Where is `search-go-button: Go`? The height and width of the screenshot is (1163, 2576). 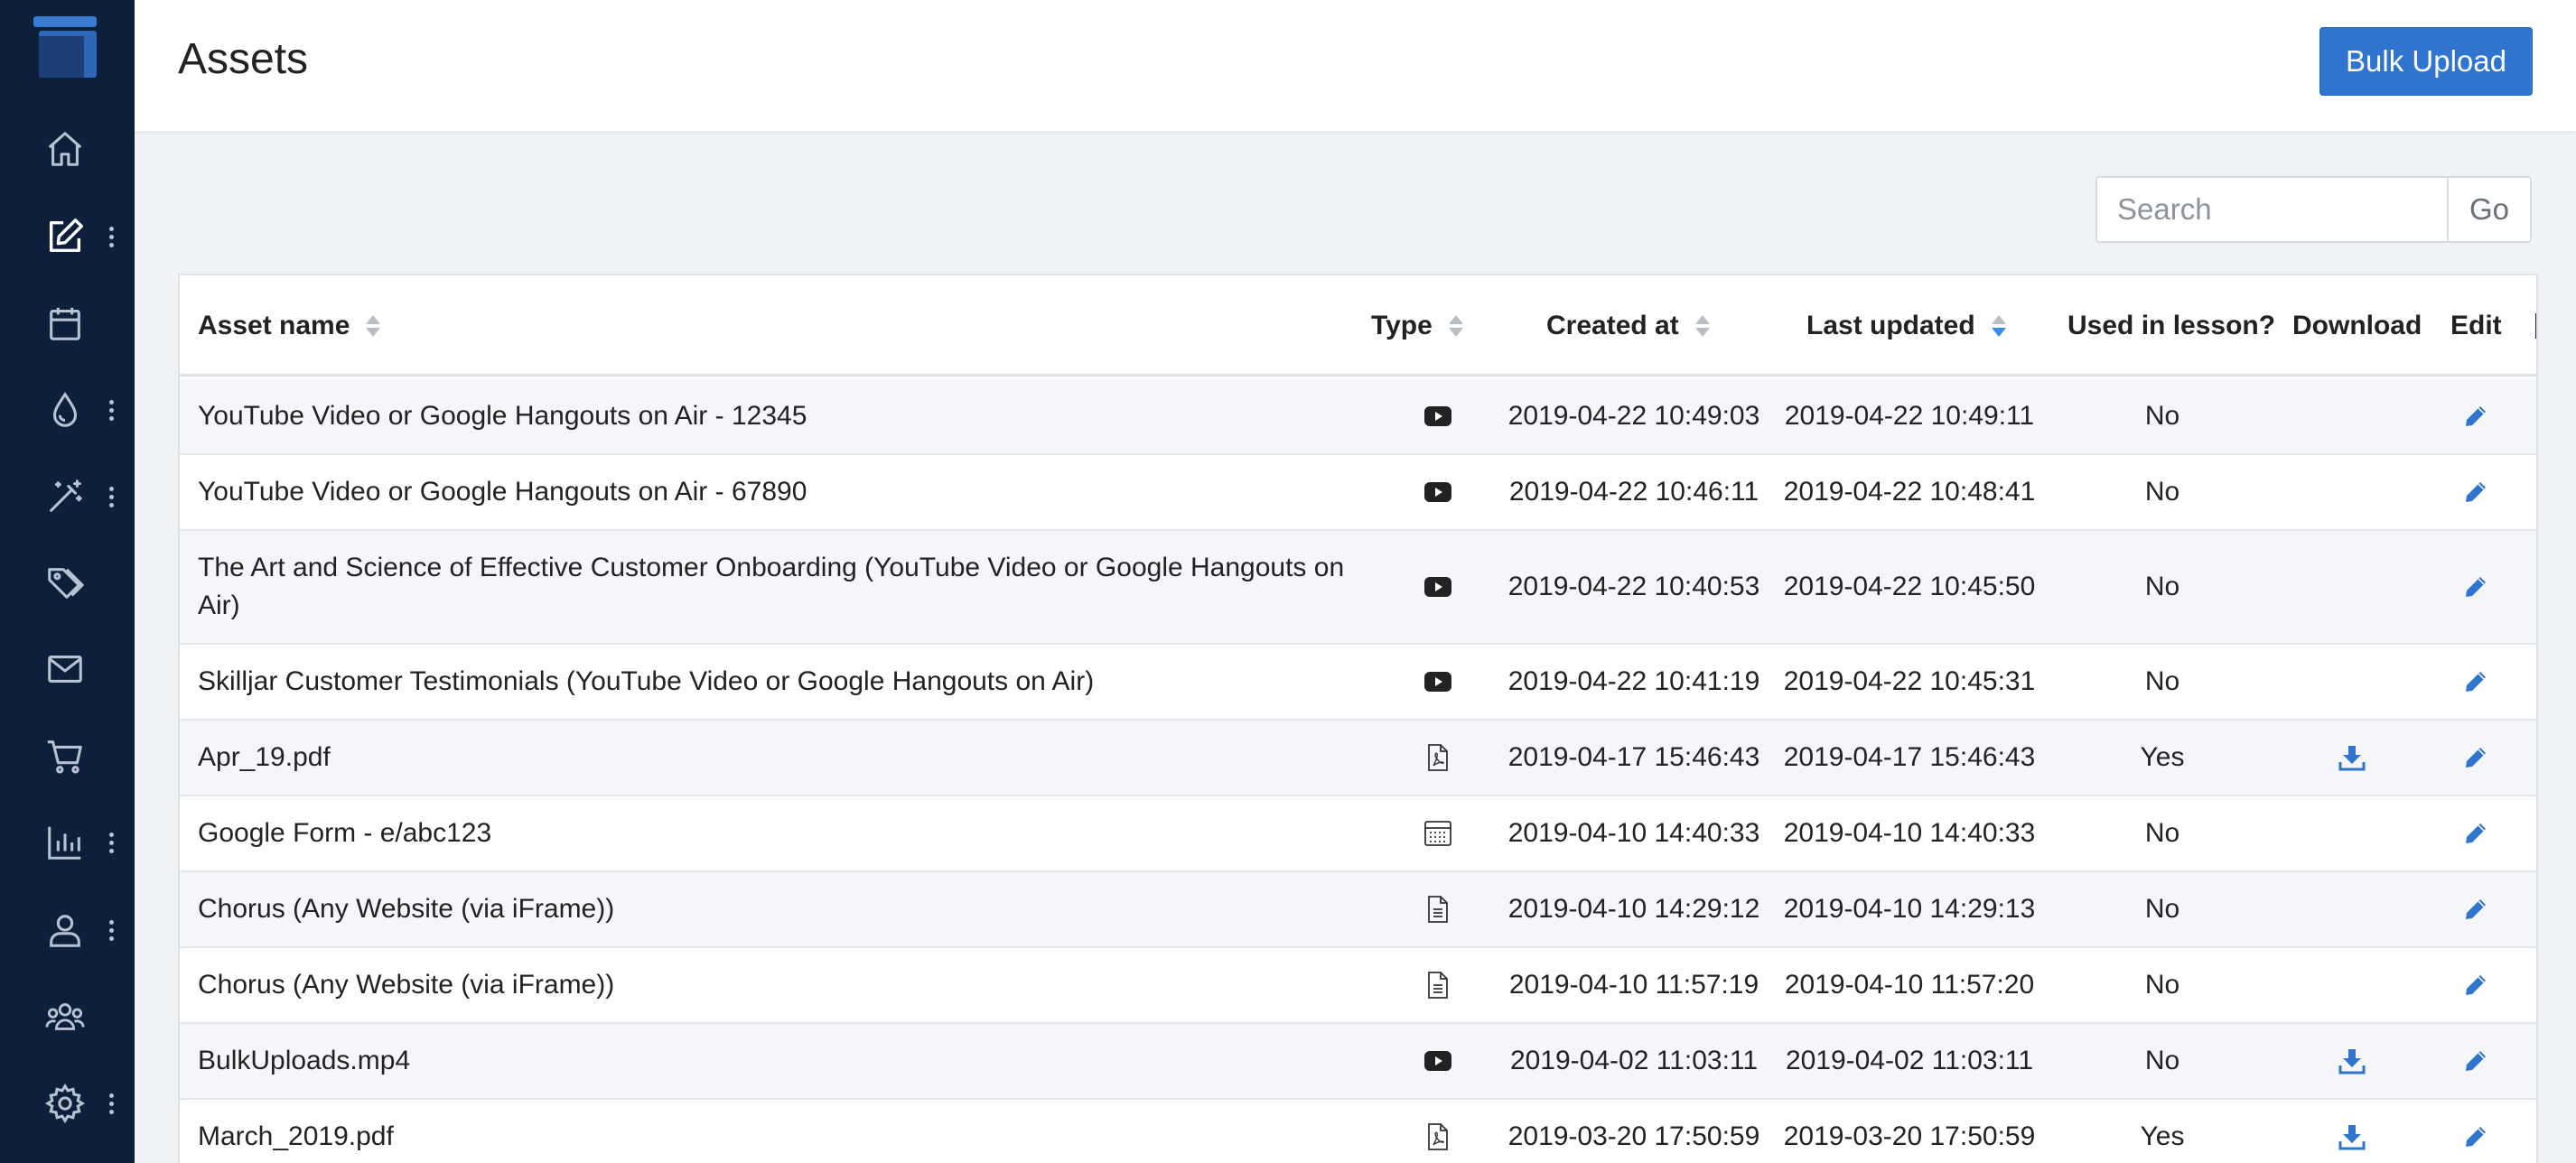
search-go-button: Go is located at coordinates (2489, 209).